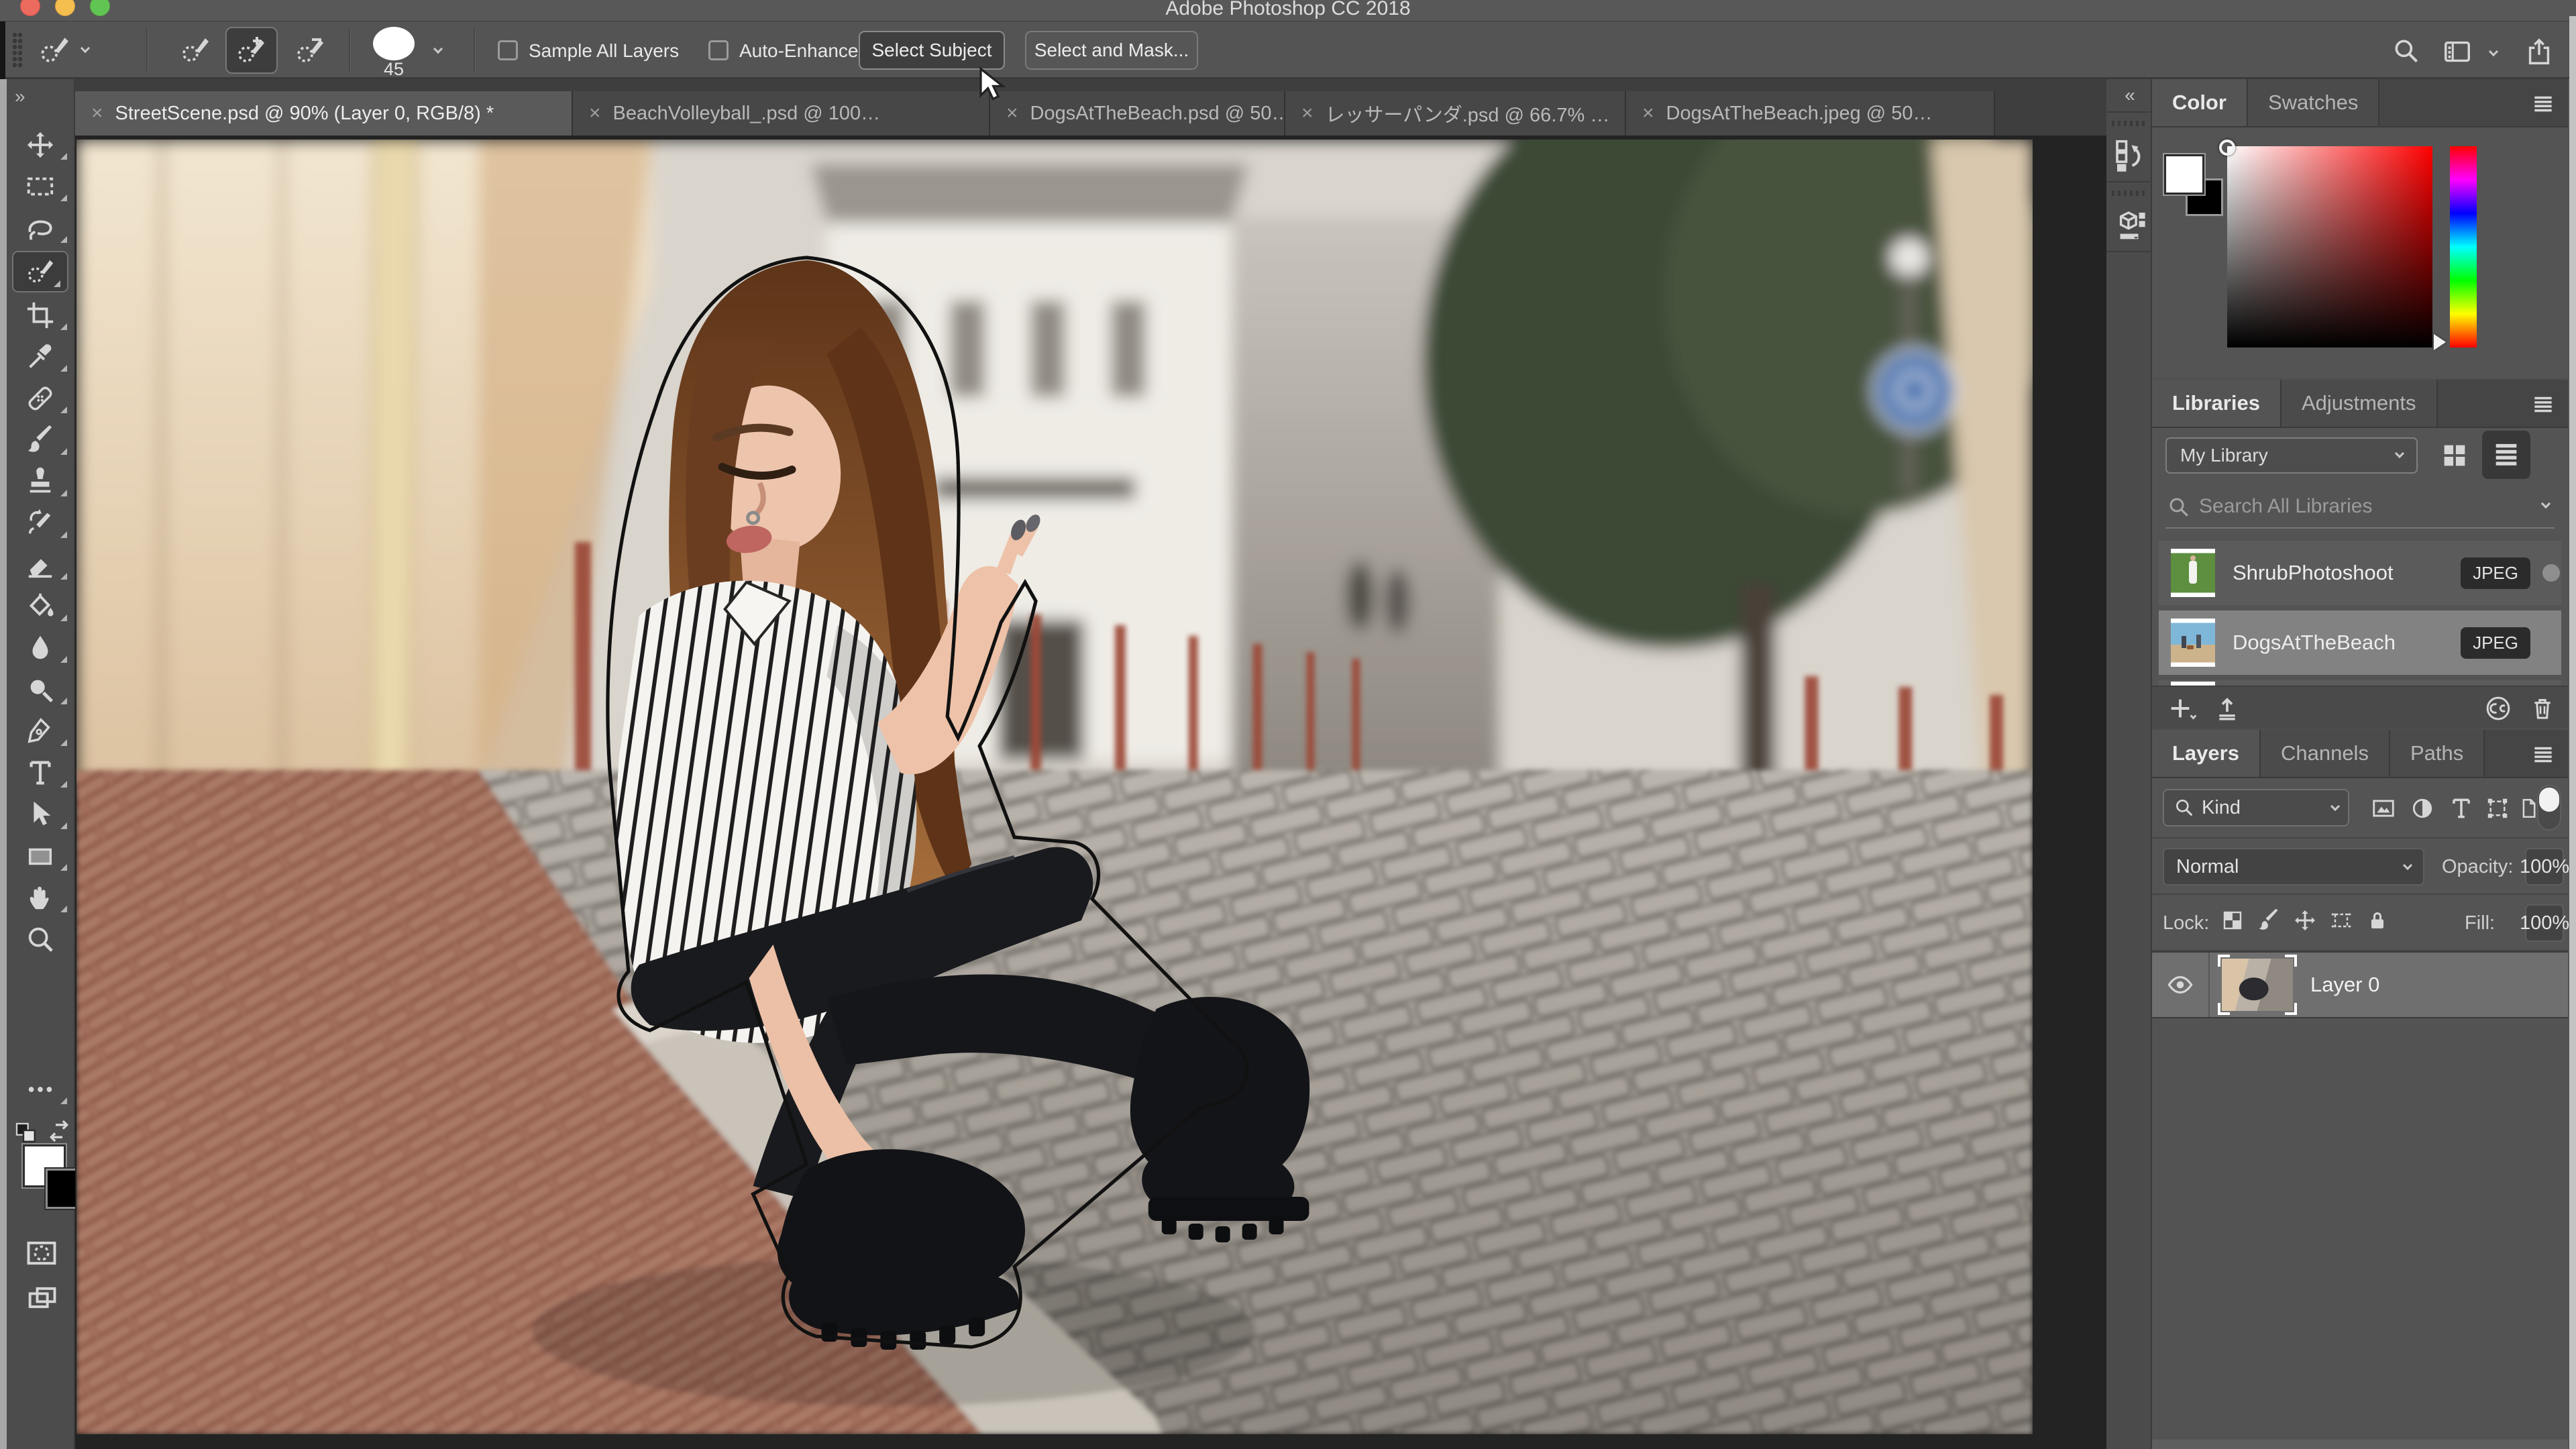 The height and width of the screenshot is (1449, 2576). Describe the element at coordinates (2344, 985) in the screenshot. I see `layer-name: Layer 0` at that location.